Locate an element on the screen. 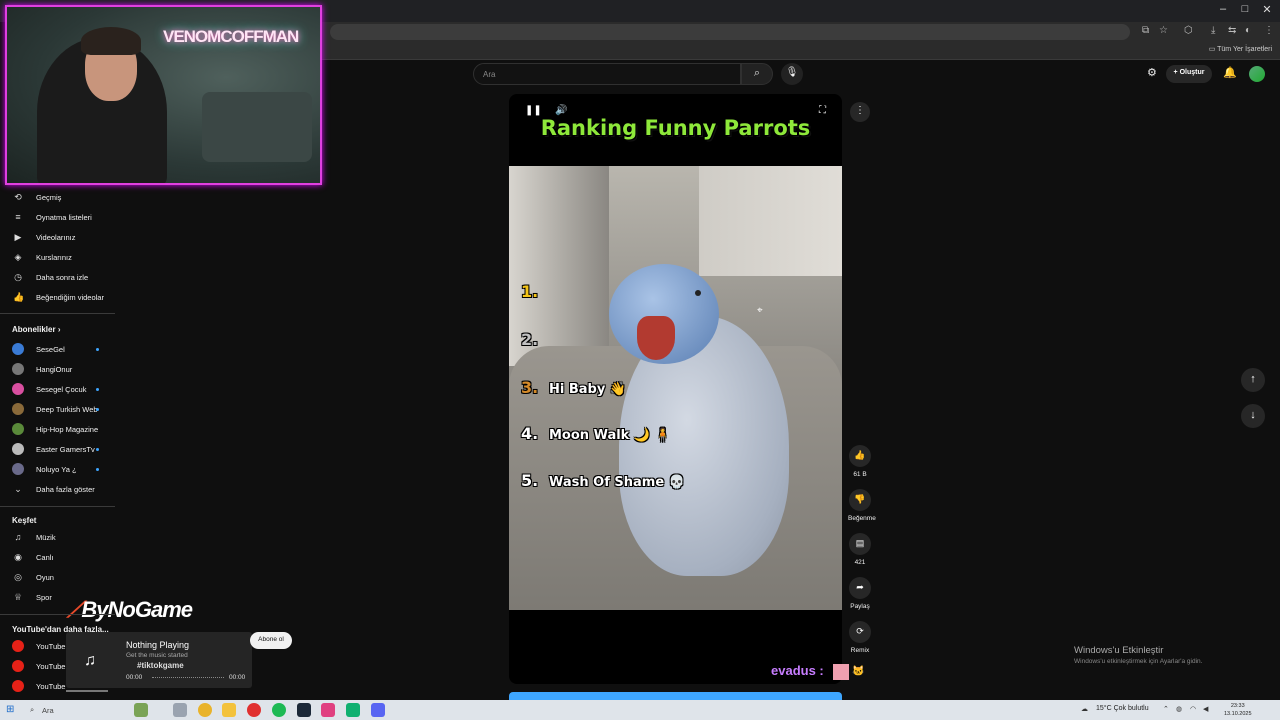 The height and width of the screenshot is (720, 1280). webcam-chair is located at coordinates (257, 127).